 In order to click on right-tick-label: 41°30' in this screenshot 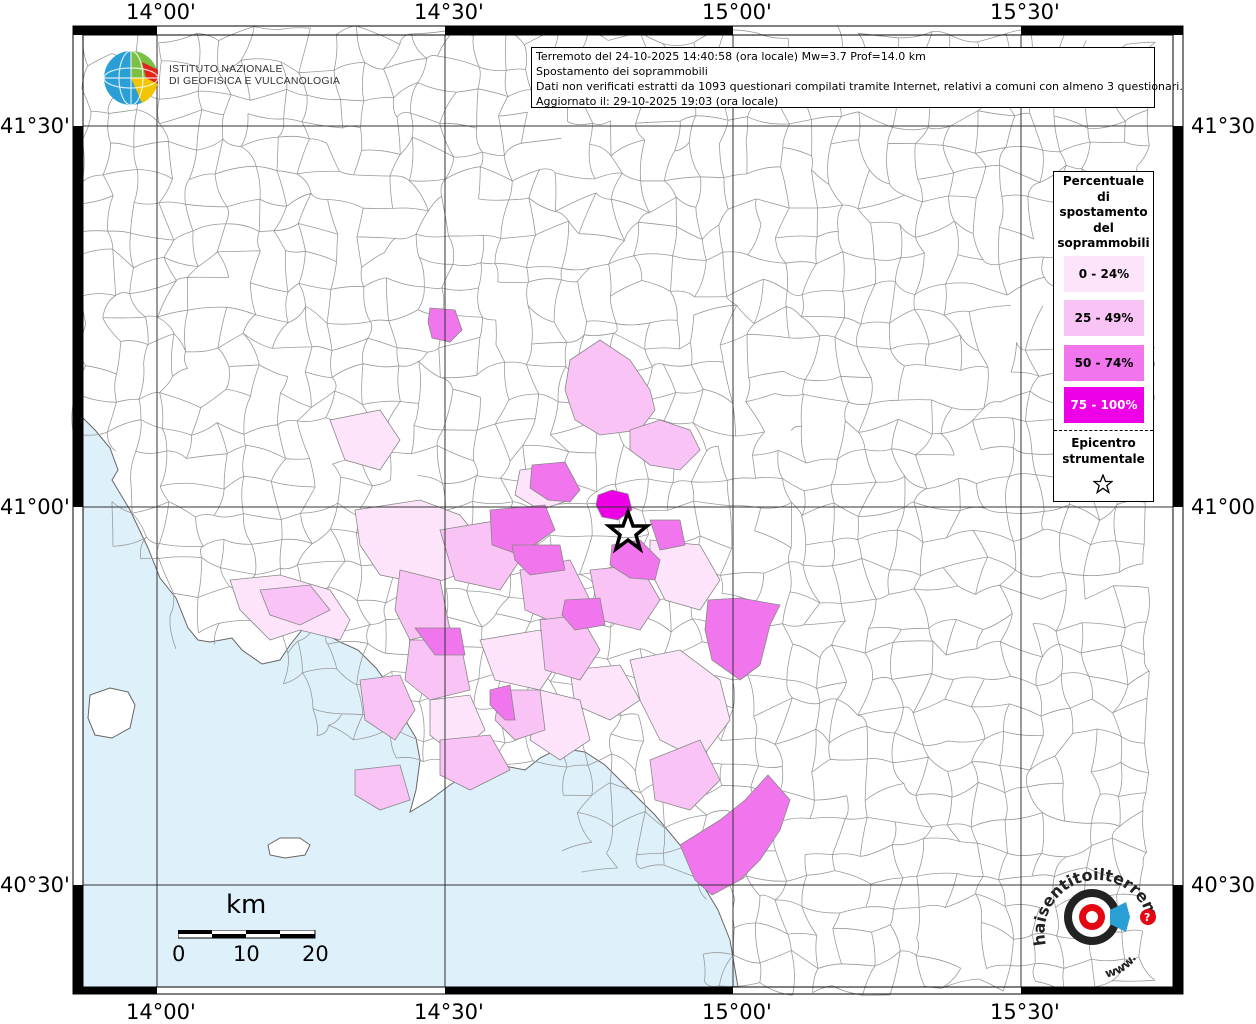, I will do `click(1223, 126)`.